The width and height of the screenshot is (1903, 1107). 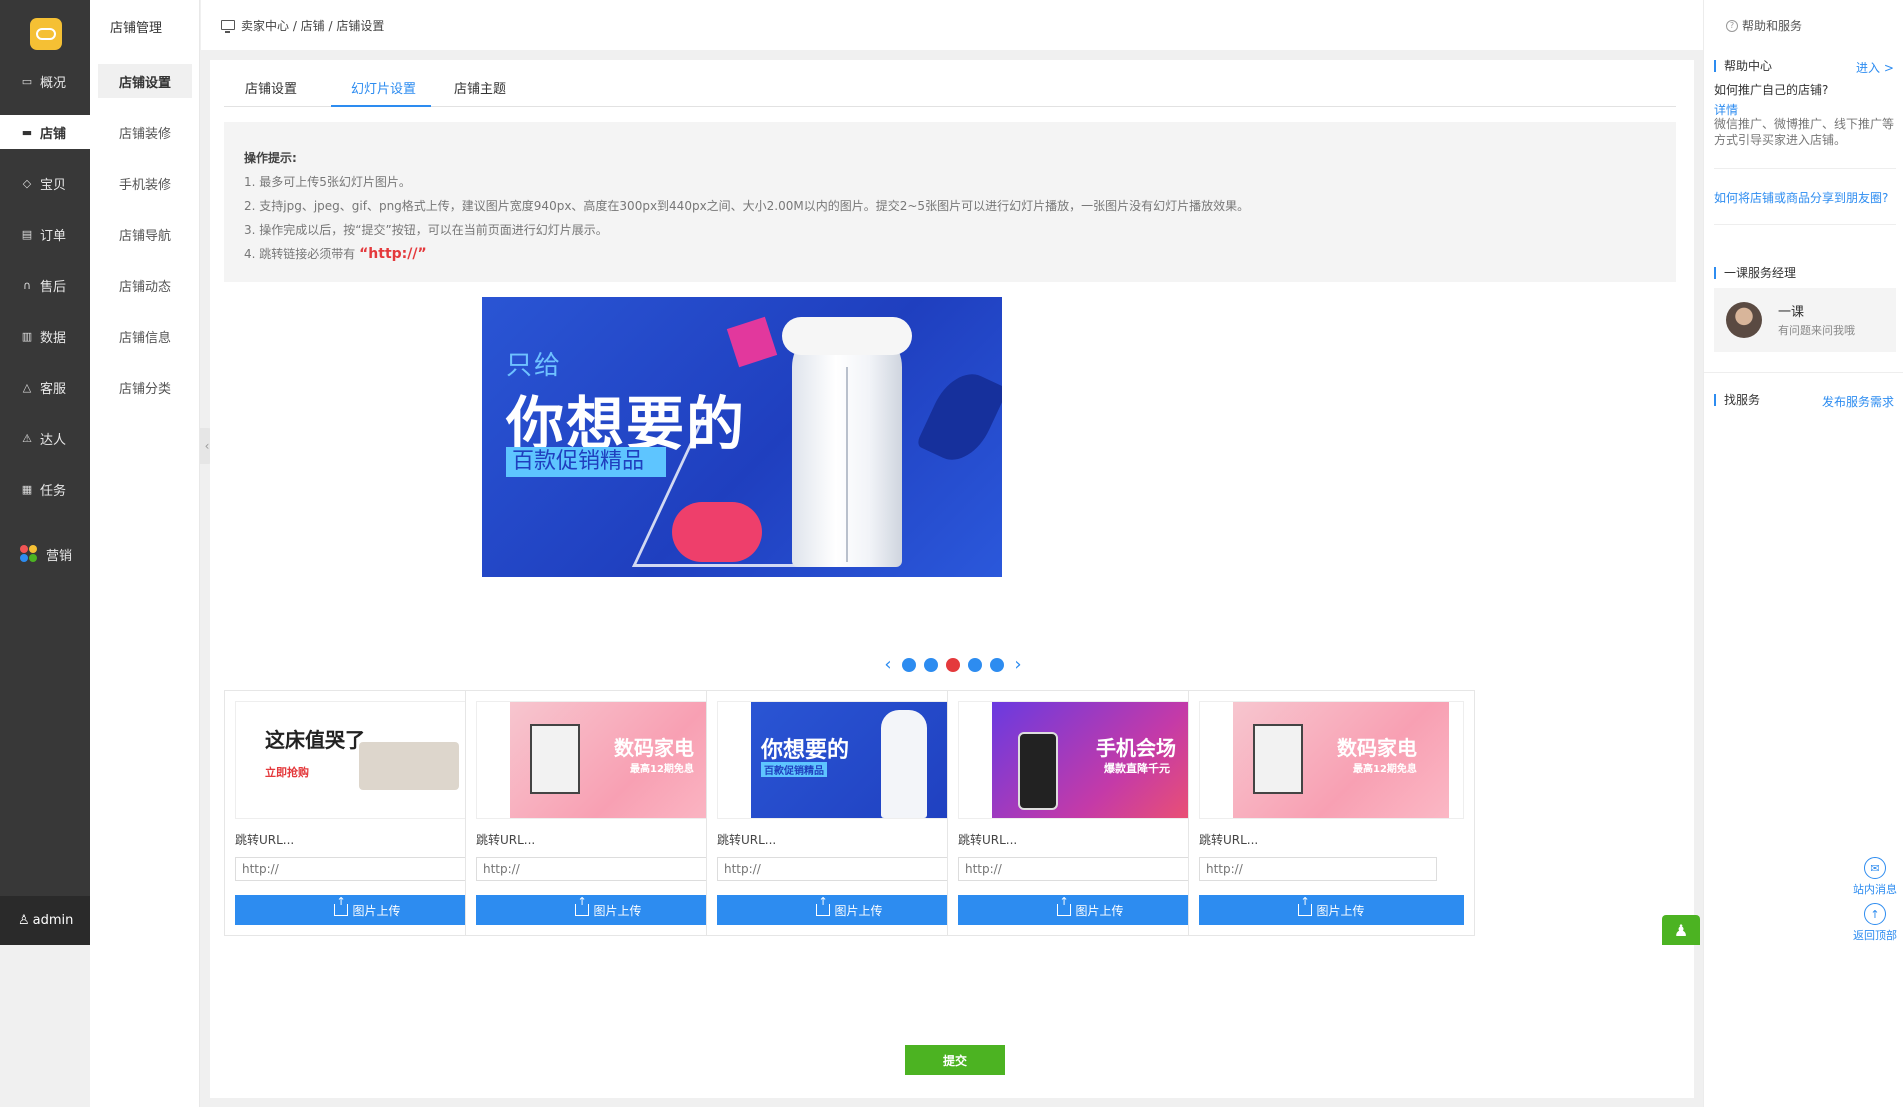 I want to click on breadcrumb: 卖家中心 / 店铺 / 店铺设置, so click(x=313, y=25).